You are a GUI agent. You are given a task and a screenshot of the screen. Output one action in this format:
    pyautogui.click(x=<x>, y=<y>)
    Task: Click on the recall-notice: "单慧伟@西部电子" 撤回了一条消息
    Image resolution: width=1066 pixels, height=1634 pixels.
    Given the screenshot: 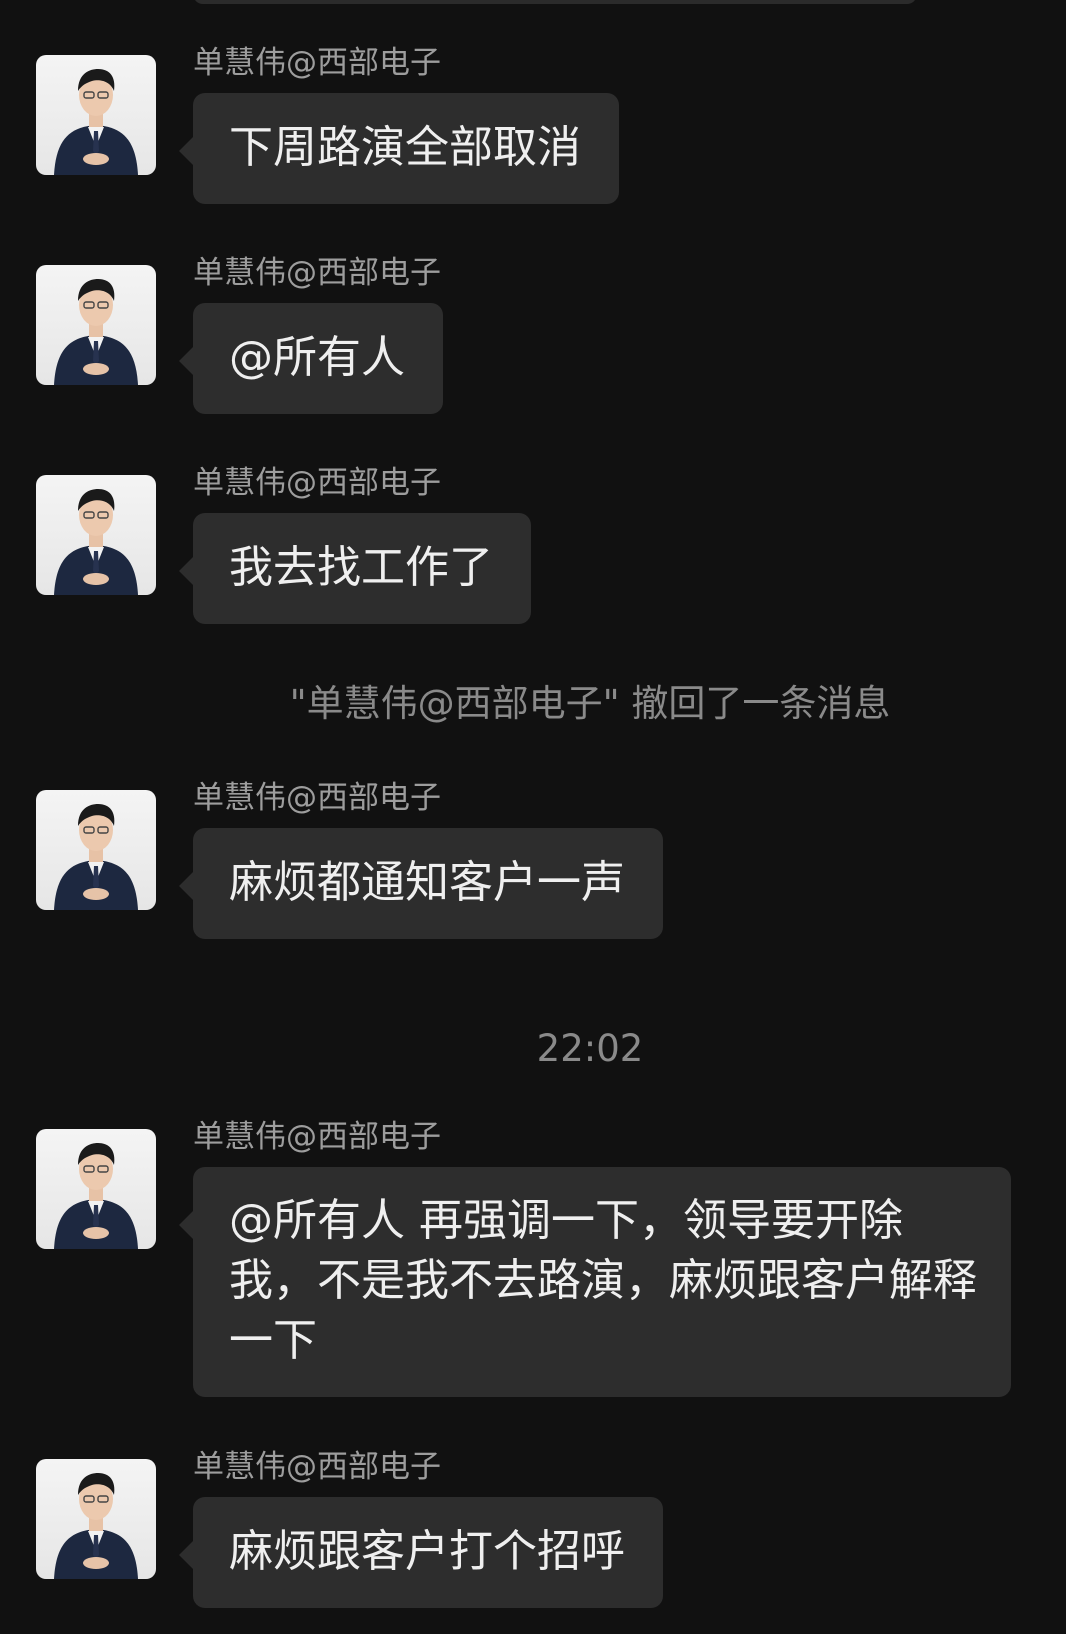 What is the action you would take?
    pyautogui.click(x=590, y=703)
    